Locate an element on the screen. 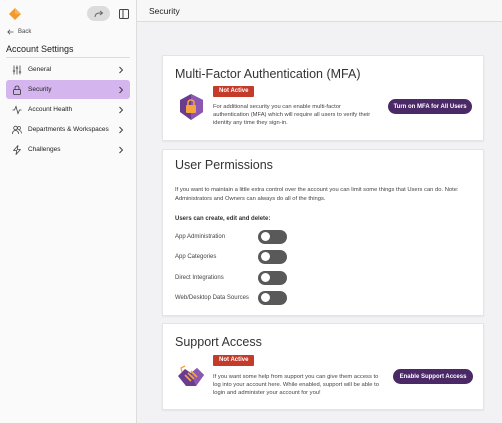 This screenshot has width=502, height=423. sidebar-item-security: Security is located at coordinates (68, 89).